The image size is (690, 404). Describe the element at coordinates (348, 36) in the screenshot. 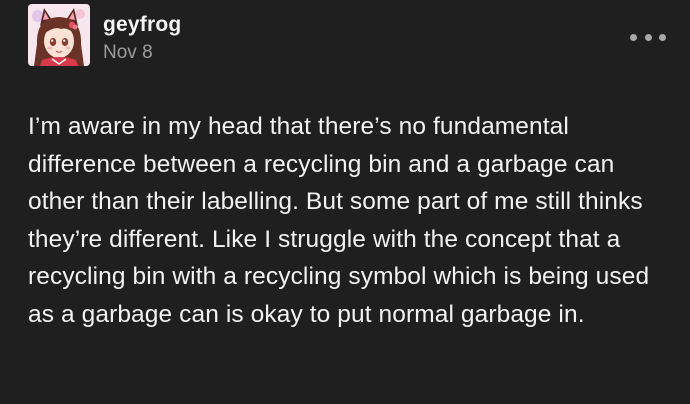

I see `post-header: geyfrog Nov 8` at that location.